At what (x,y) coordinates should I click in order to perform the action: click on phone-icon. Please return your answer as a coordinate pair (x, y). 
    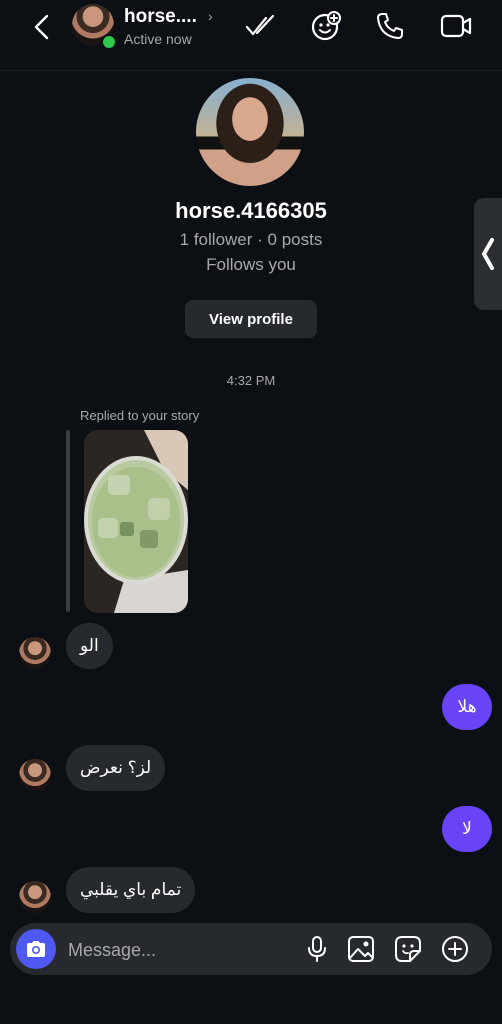
    Looking at the image, I should click on (390, 26).